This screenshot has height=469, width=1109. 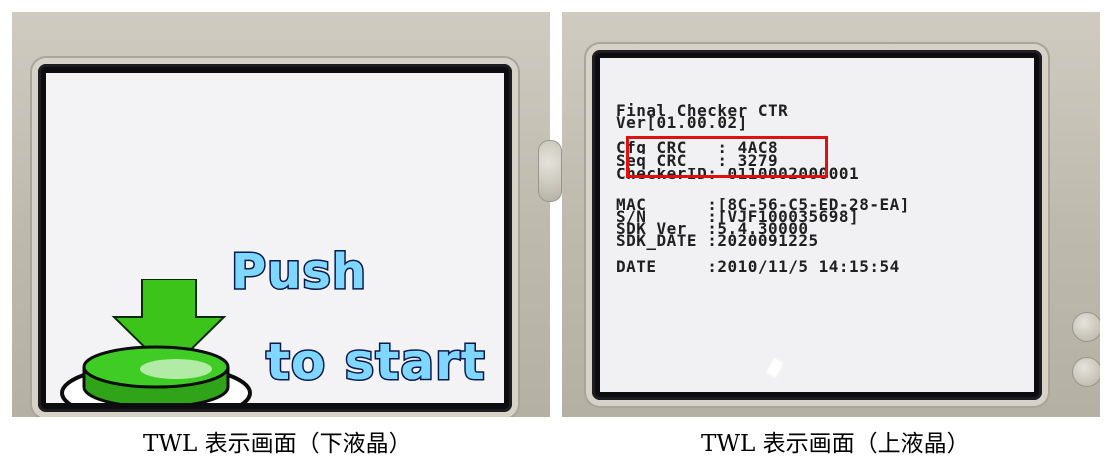 What do you see at coordinates (835, 444) in the screenshot?
I see `right-caption: TWL 表示画面（上液晶）` at bounding box center [835, 444].